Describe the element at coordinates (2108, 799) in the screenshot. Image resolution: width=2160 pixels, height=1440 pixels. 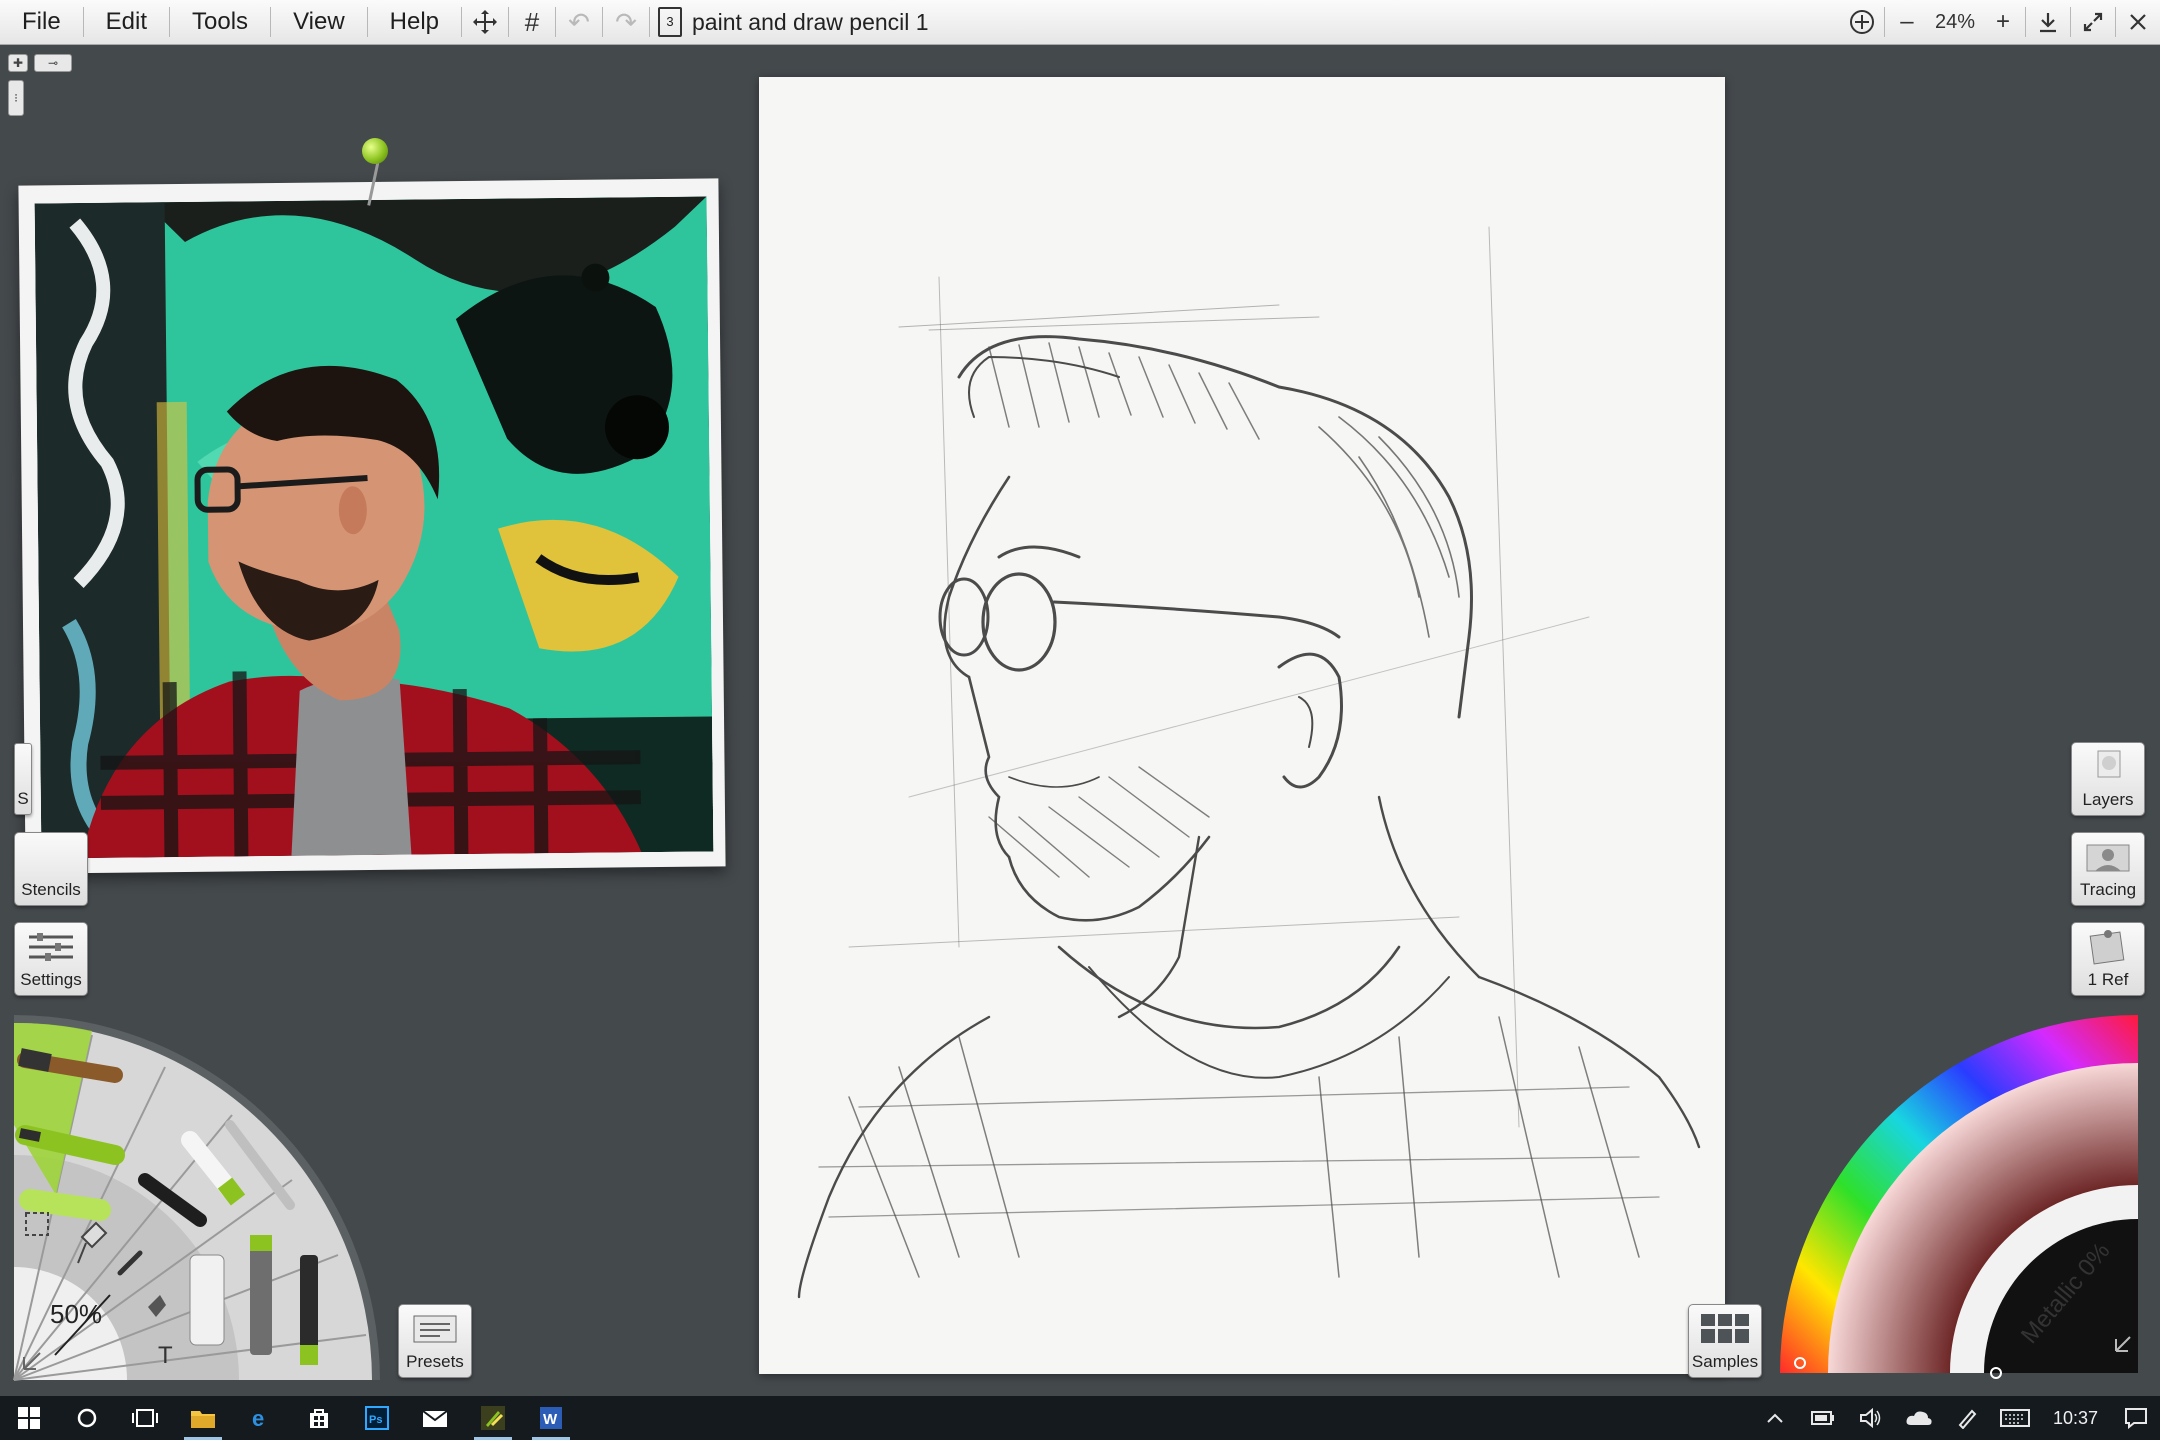
I see `layers-label: Layers` at that location.